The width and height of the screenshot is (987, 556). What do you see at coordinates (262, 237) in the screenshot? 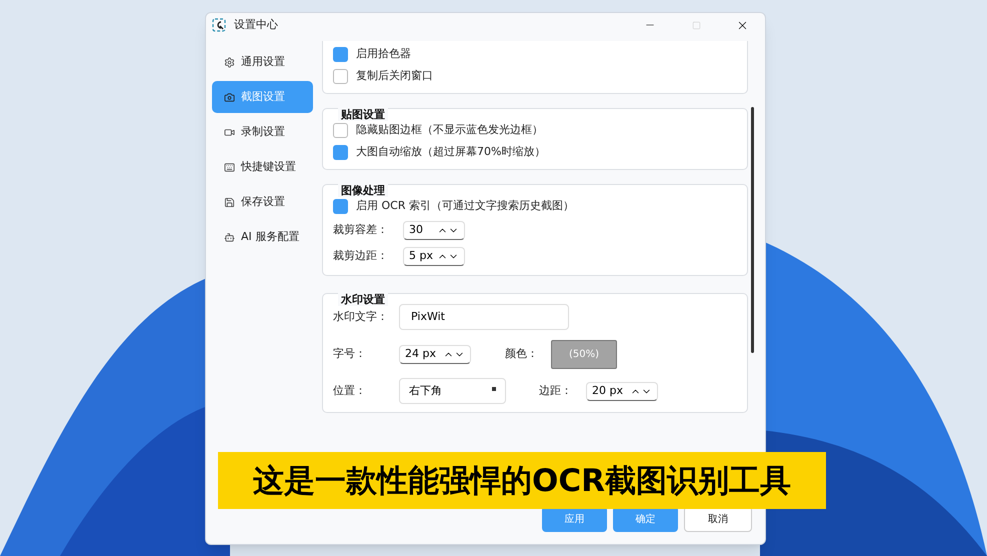
I see `sidebar-item: AI 服务配置` at bounding box center [262, 237].